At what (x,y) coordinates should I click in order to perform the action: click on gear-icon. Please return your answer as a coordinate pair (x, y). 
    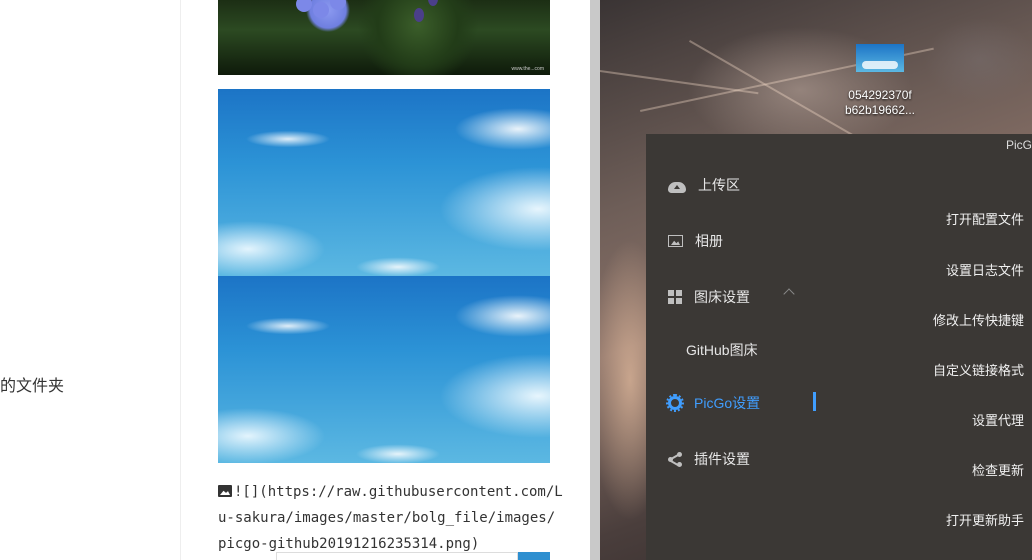
    Looking at the image, I should click on (675, 403).